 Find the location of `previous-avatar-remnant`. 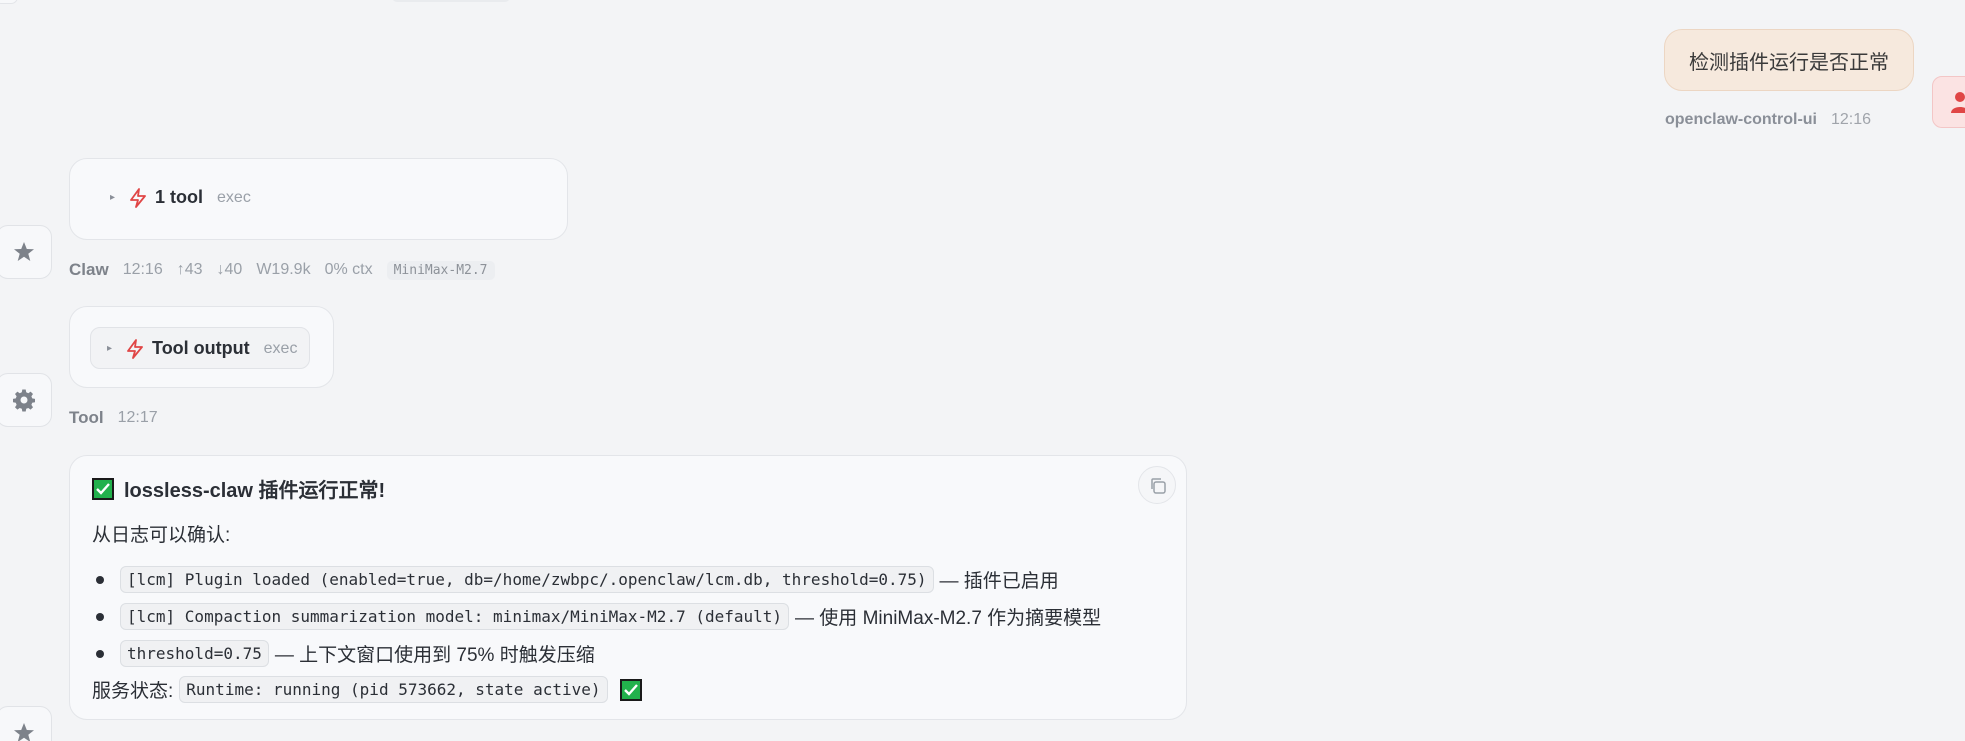

previous-avatar-remnant is located at coordinates (9, 2).